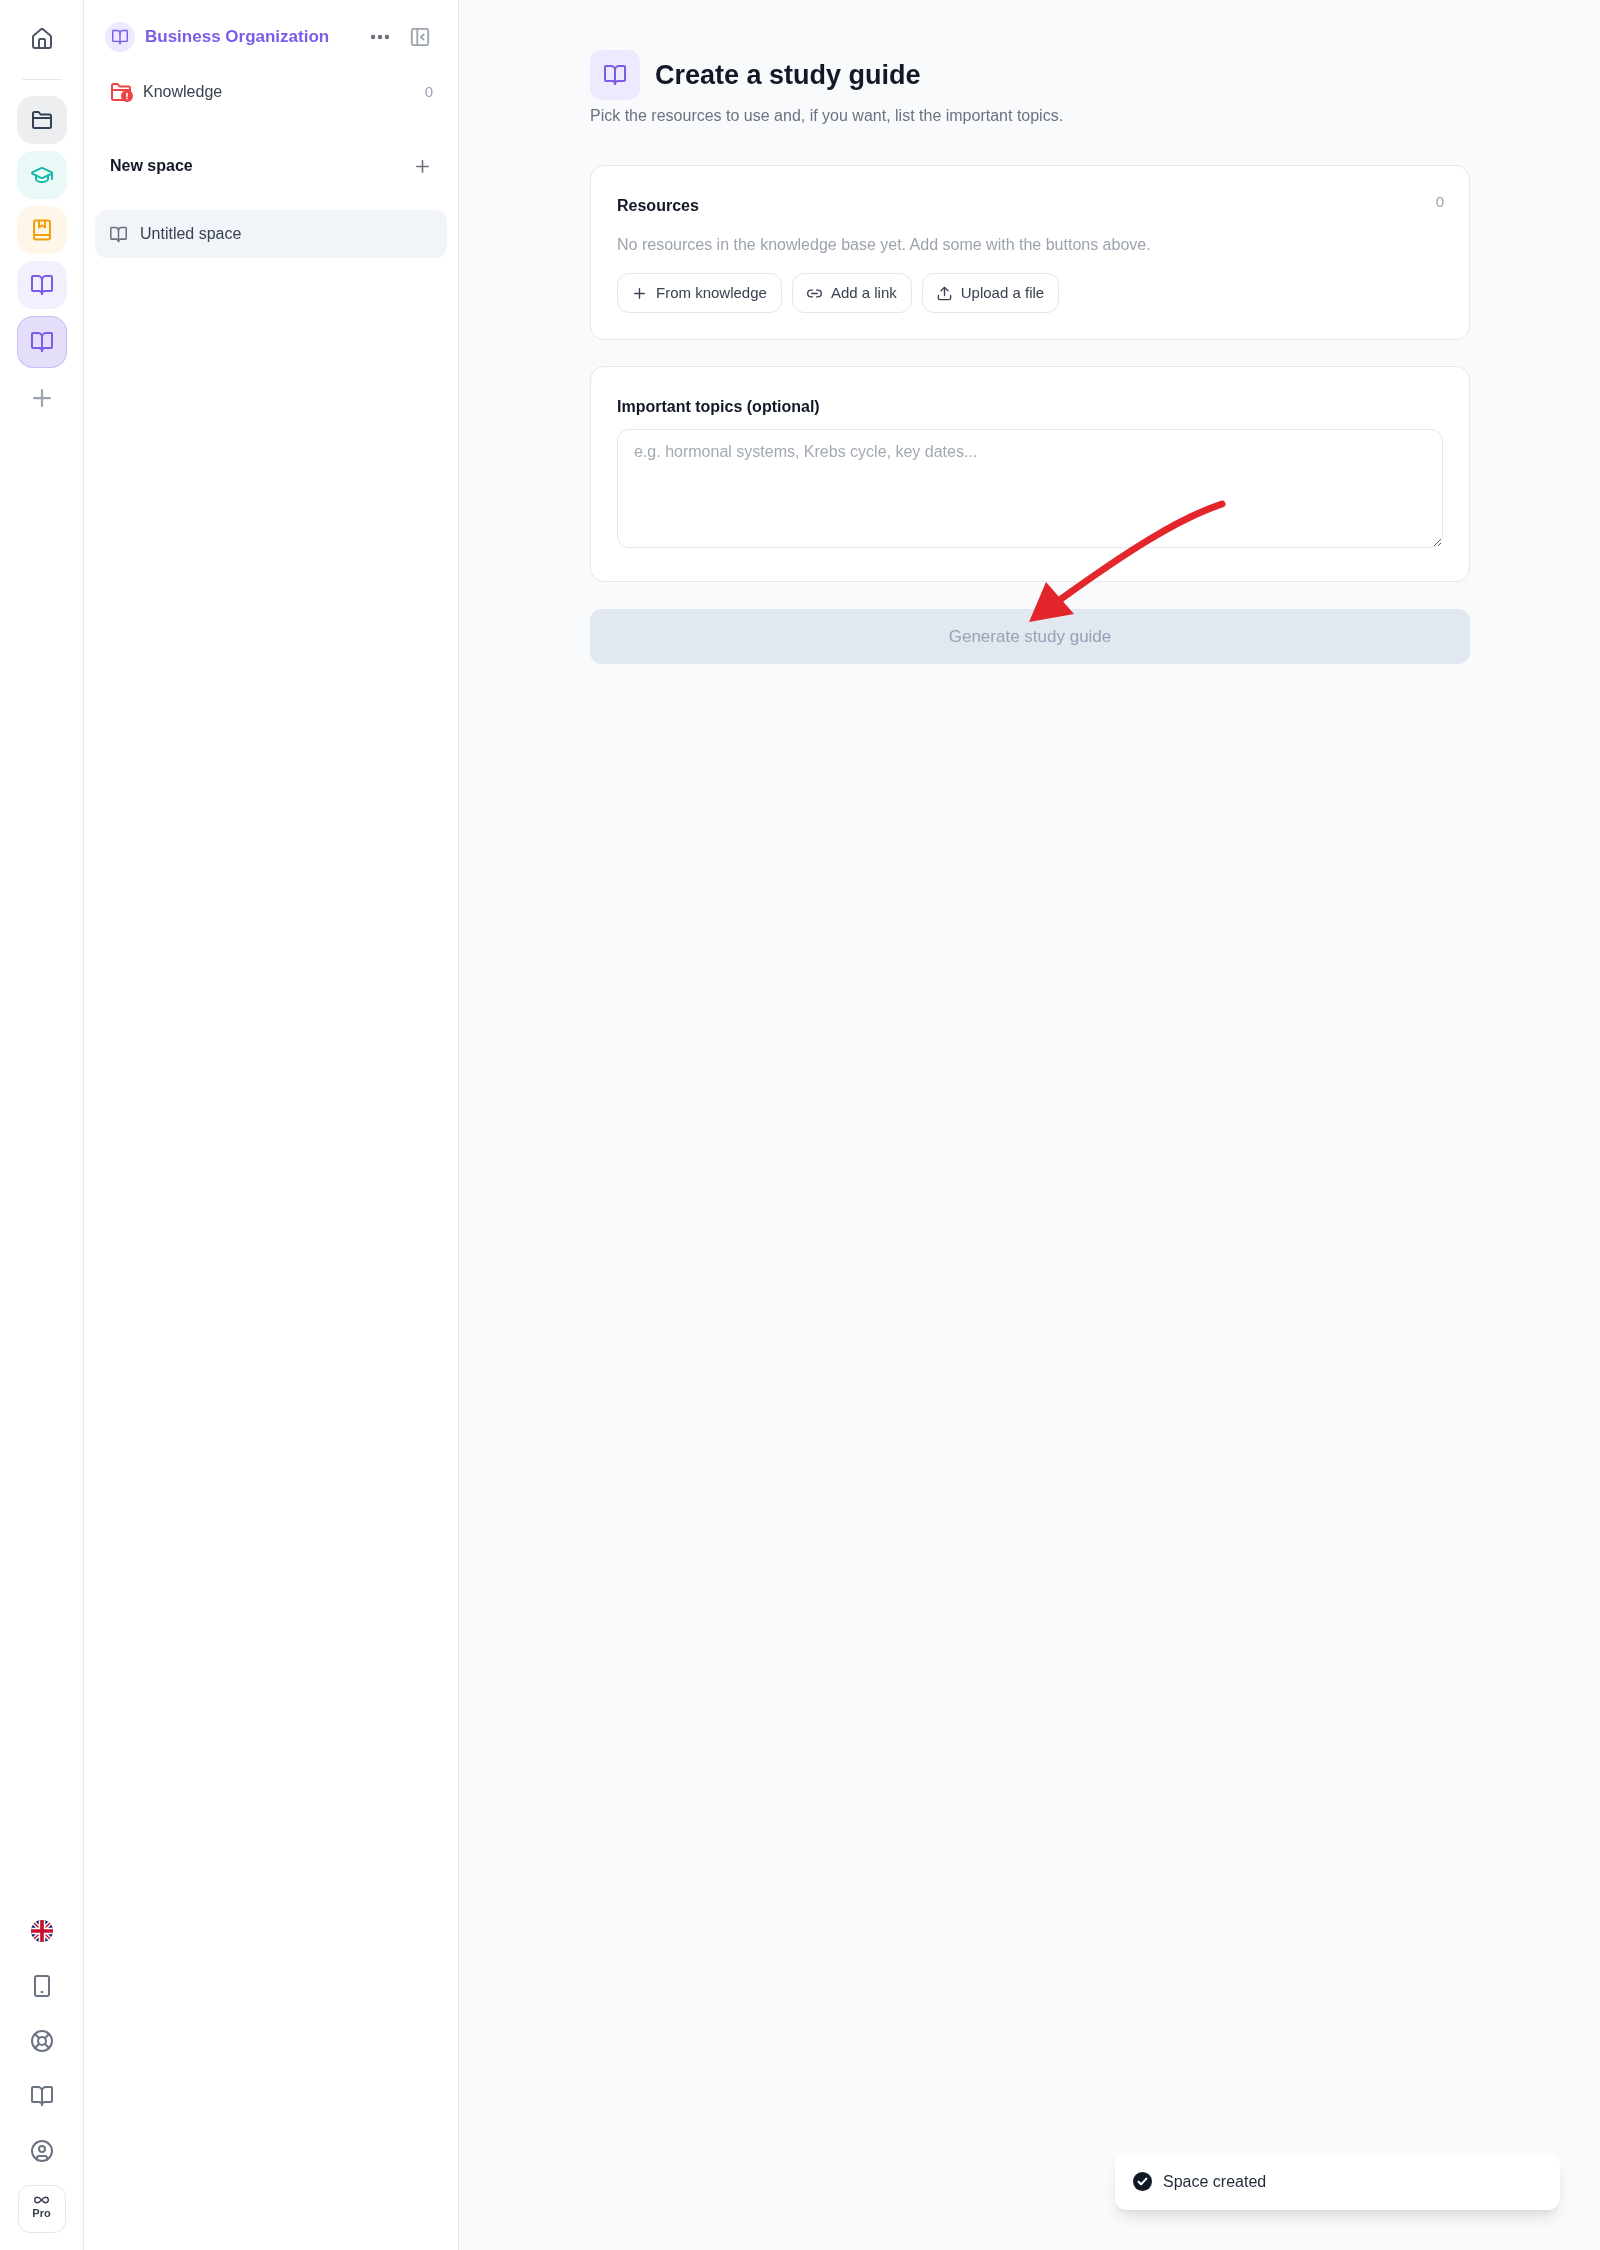 The width and height of the screenshot is (1600, 2250). What do you see at coordinates (719, 407) in the screenshot?
I see `section-title: Important topics (optional)` at bounding box center [719, 407].